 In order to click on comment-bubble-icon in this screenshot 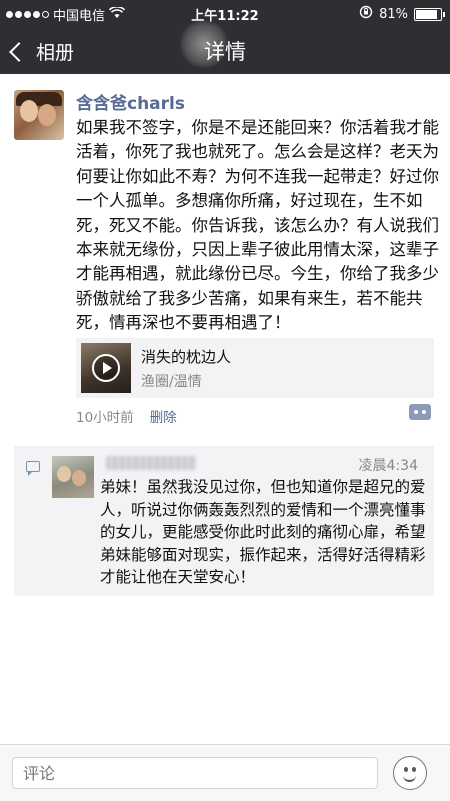, I will do `click(33, 468)`.